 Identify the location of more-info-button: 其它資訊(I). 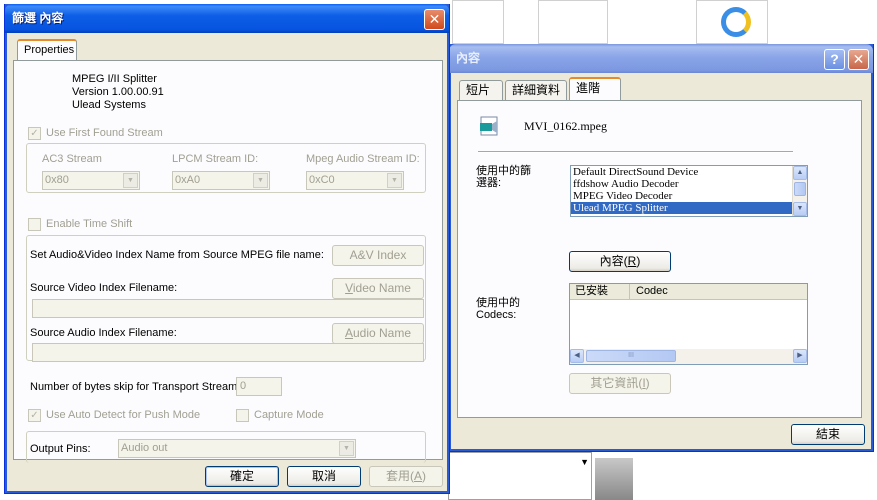
(620, 383).